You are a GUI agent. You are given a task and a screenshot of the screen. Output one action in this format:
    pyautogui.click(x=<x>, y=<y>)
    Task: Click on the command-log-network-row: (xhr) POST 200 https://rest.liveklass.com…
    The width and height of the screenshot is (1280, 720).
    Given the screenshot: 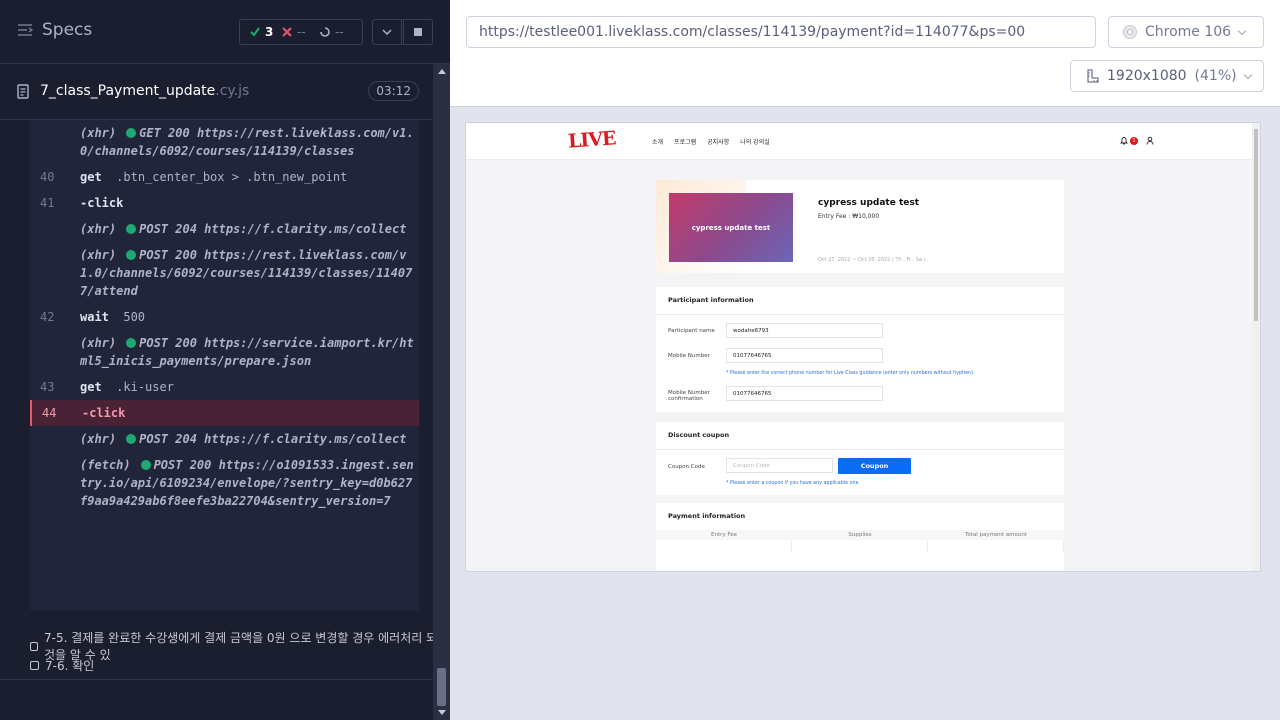 What is the action you would take?
    pyautogui.click(x=224, y=273)
    